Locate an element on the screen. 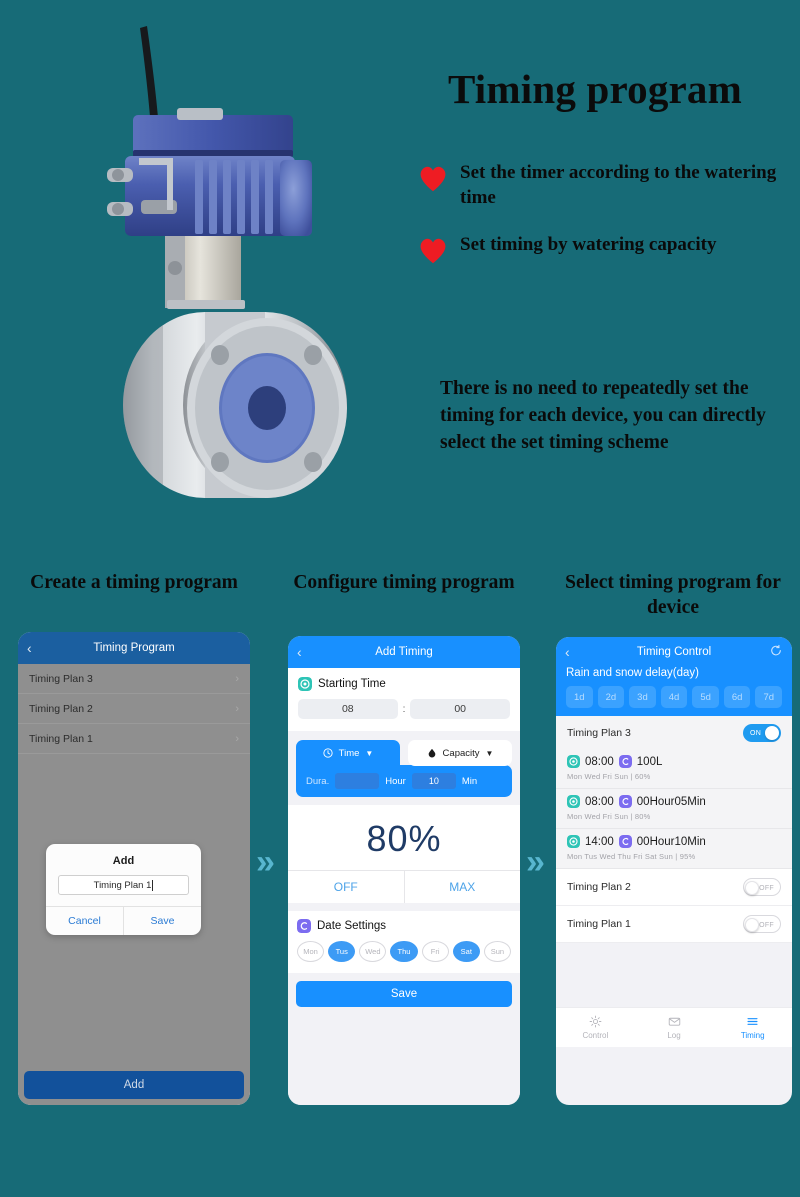 This screenshot has width=800, height=1197. delay-day-4d: 4d is located at coordinates (674, 697).